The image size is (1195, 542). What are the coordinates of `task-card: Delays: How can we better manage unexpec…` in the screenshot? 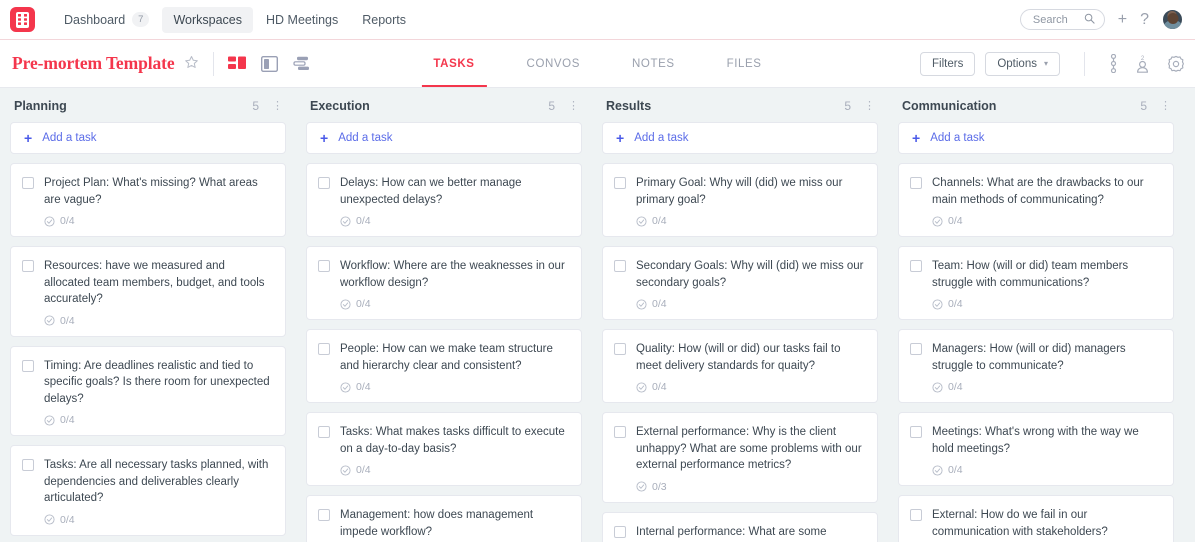 It's located at (444, 200).